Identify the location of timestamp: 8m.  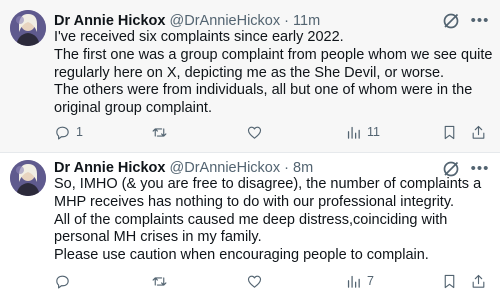
(303, 168).